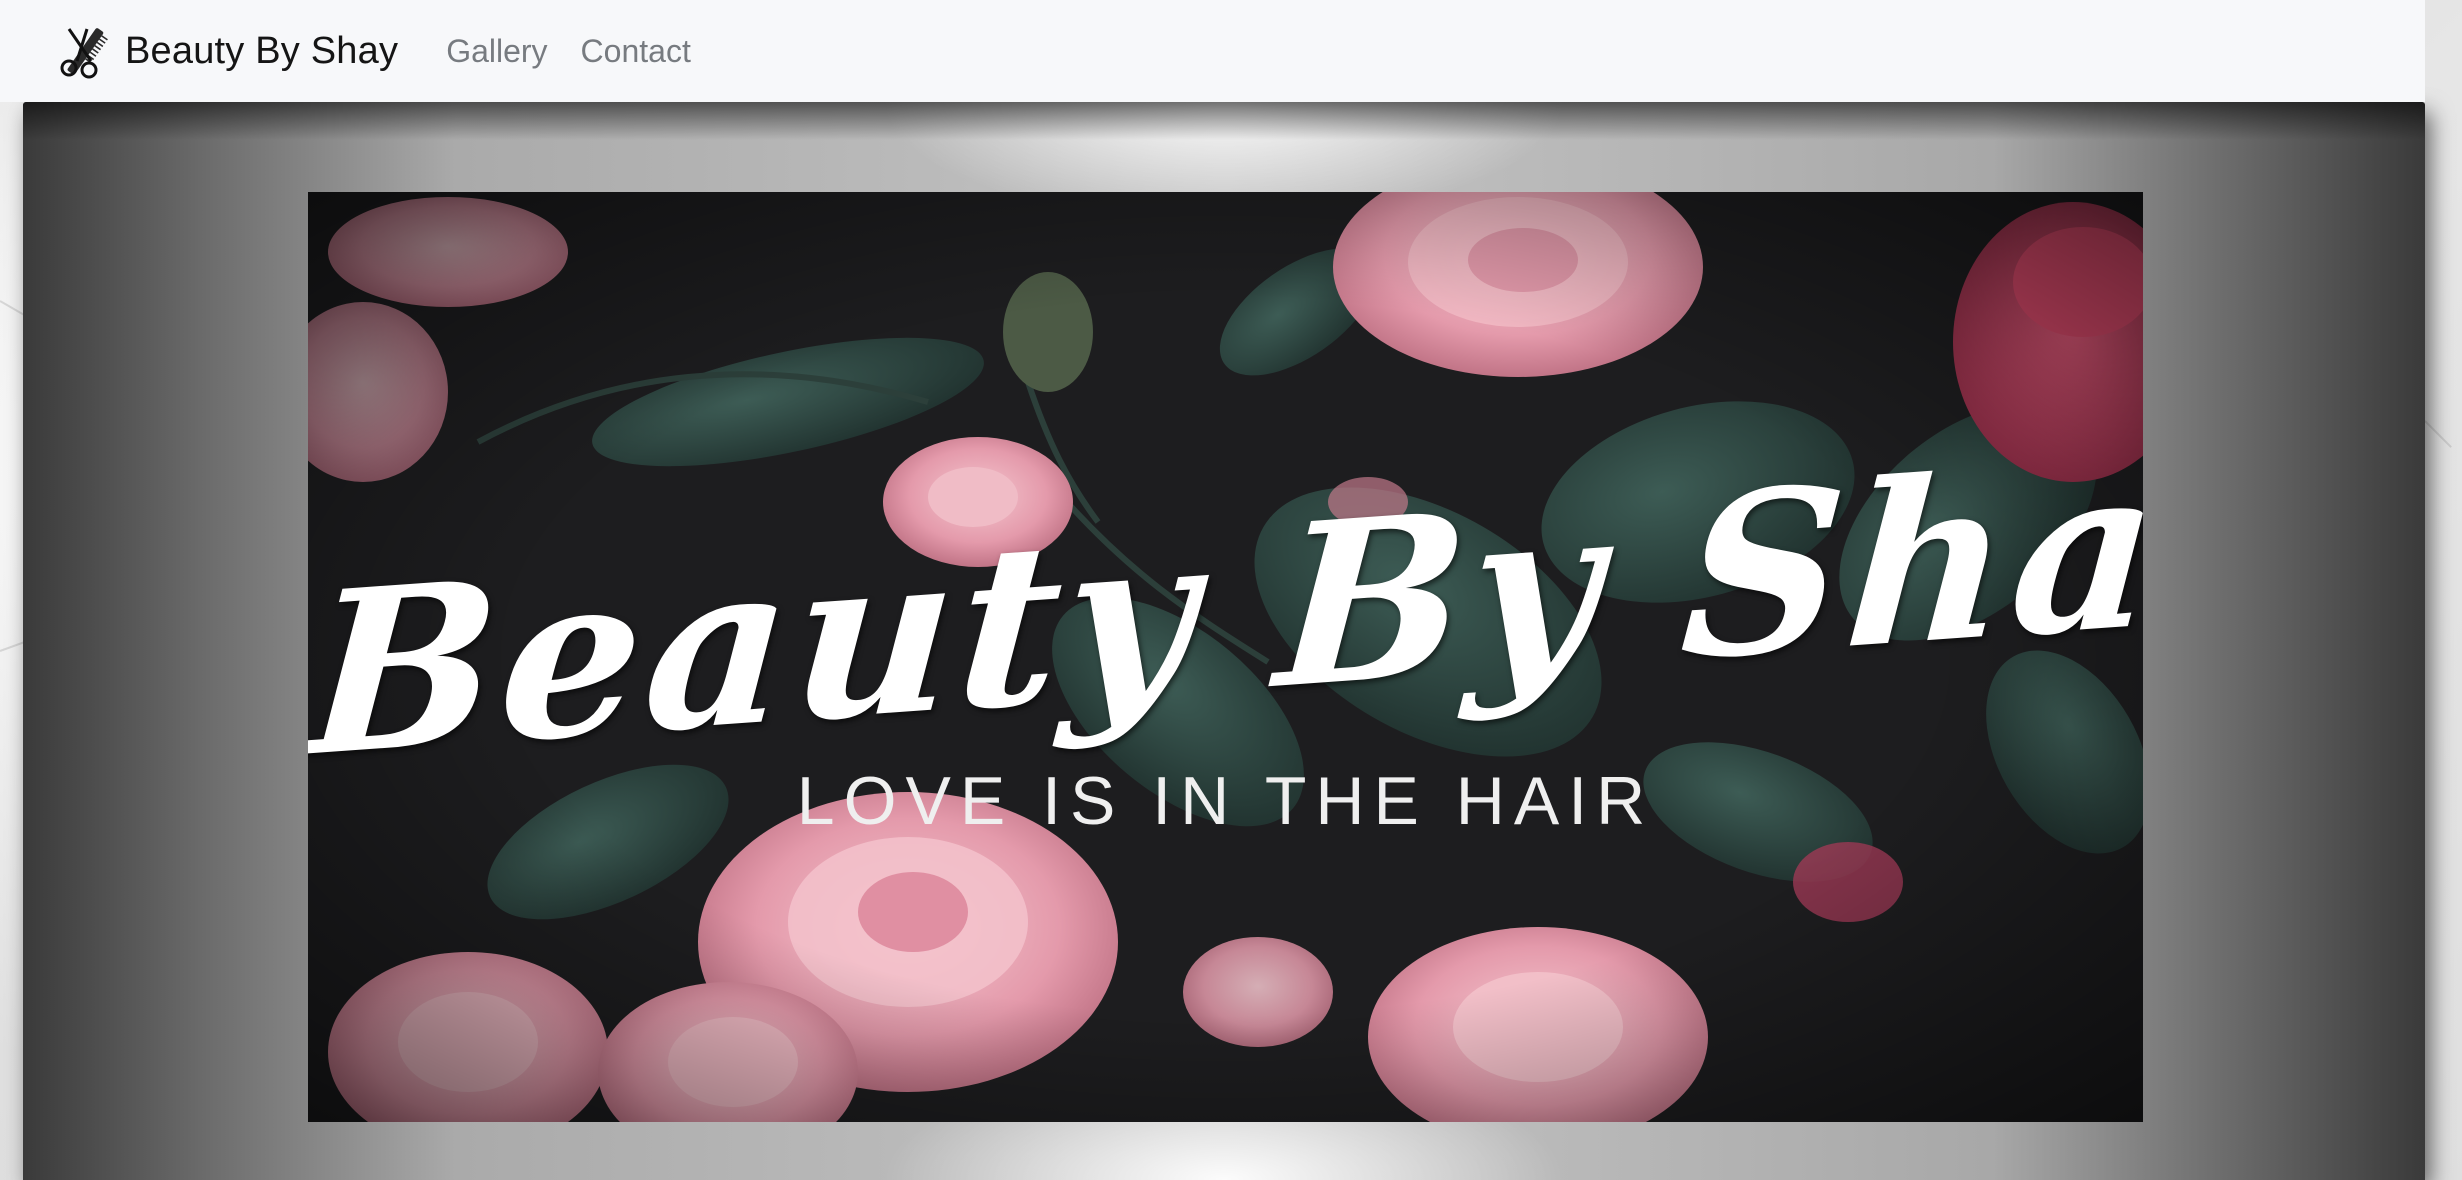 The width and height of the screenshot is (2462, 1180). I want to click on nav-link-gallery: Gallery, so click(496, 51).